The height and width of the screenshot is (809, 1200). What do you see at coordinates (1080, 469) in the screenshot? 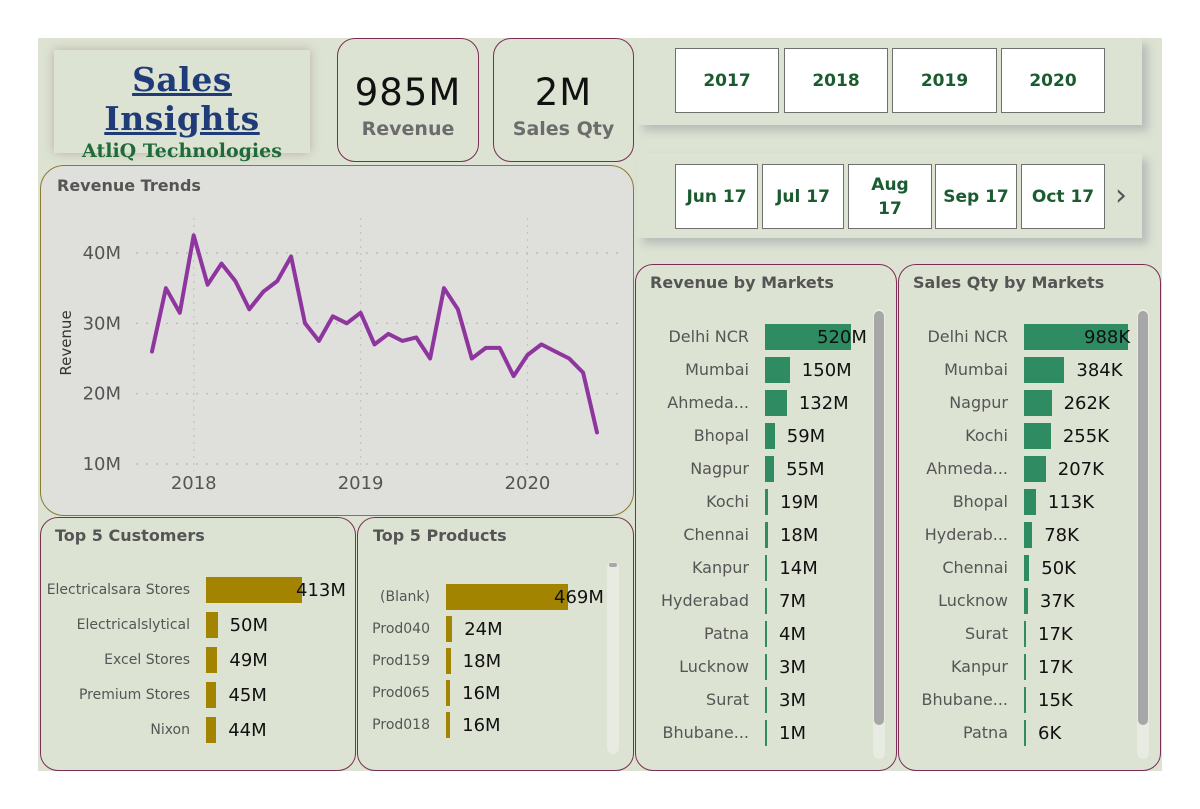
I see `bar-value-label: 207K` at bounding box center [1080, 469].